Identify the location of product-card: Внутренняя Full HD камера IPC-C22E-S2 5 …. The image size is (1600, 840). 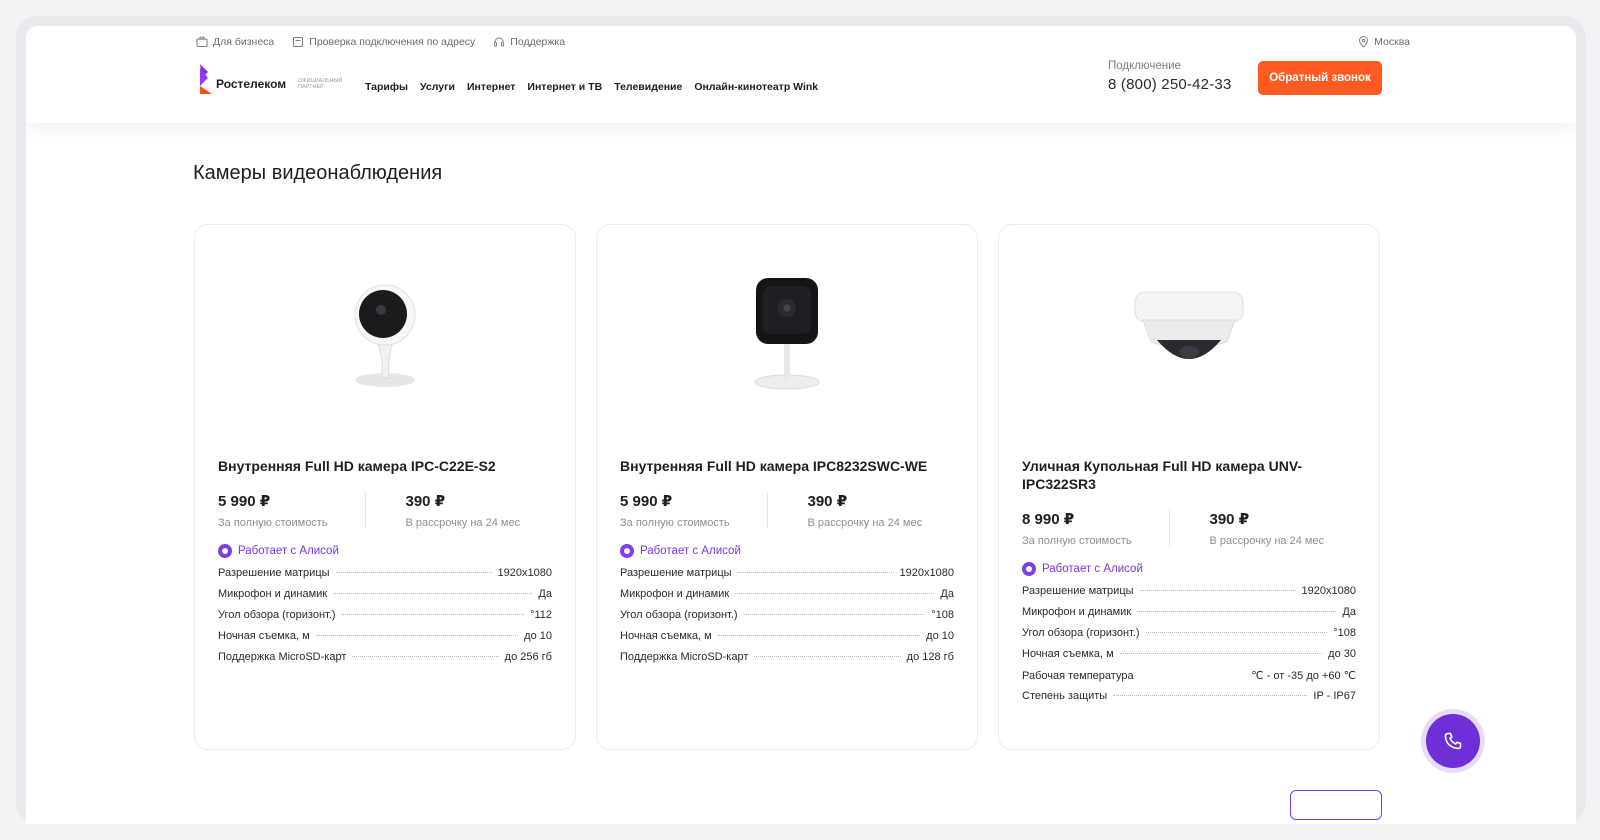
(385, 487).